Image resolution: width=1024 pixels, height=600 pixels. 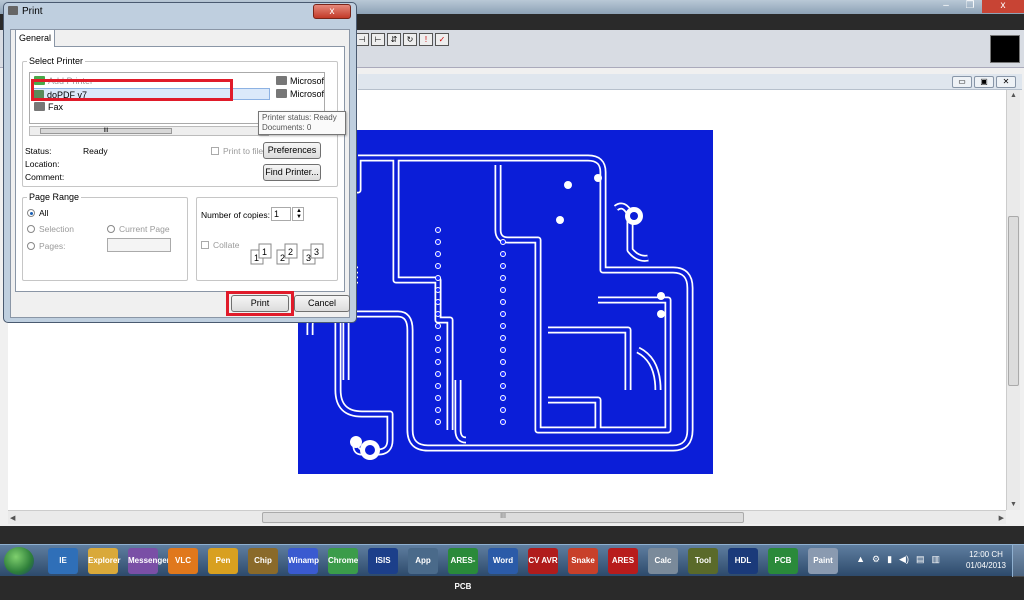 I want to click on printer-list-scrollbar: III, so click(x=149, y=131).